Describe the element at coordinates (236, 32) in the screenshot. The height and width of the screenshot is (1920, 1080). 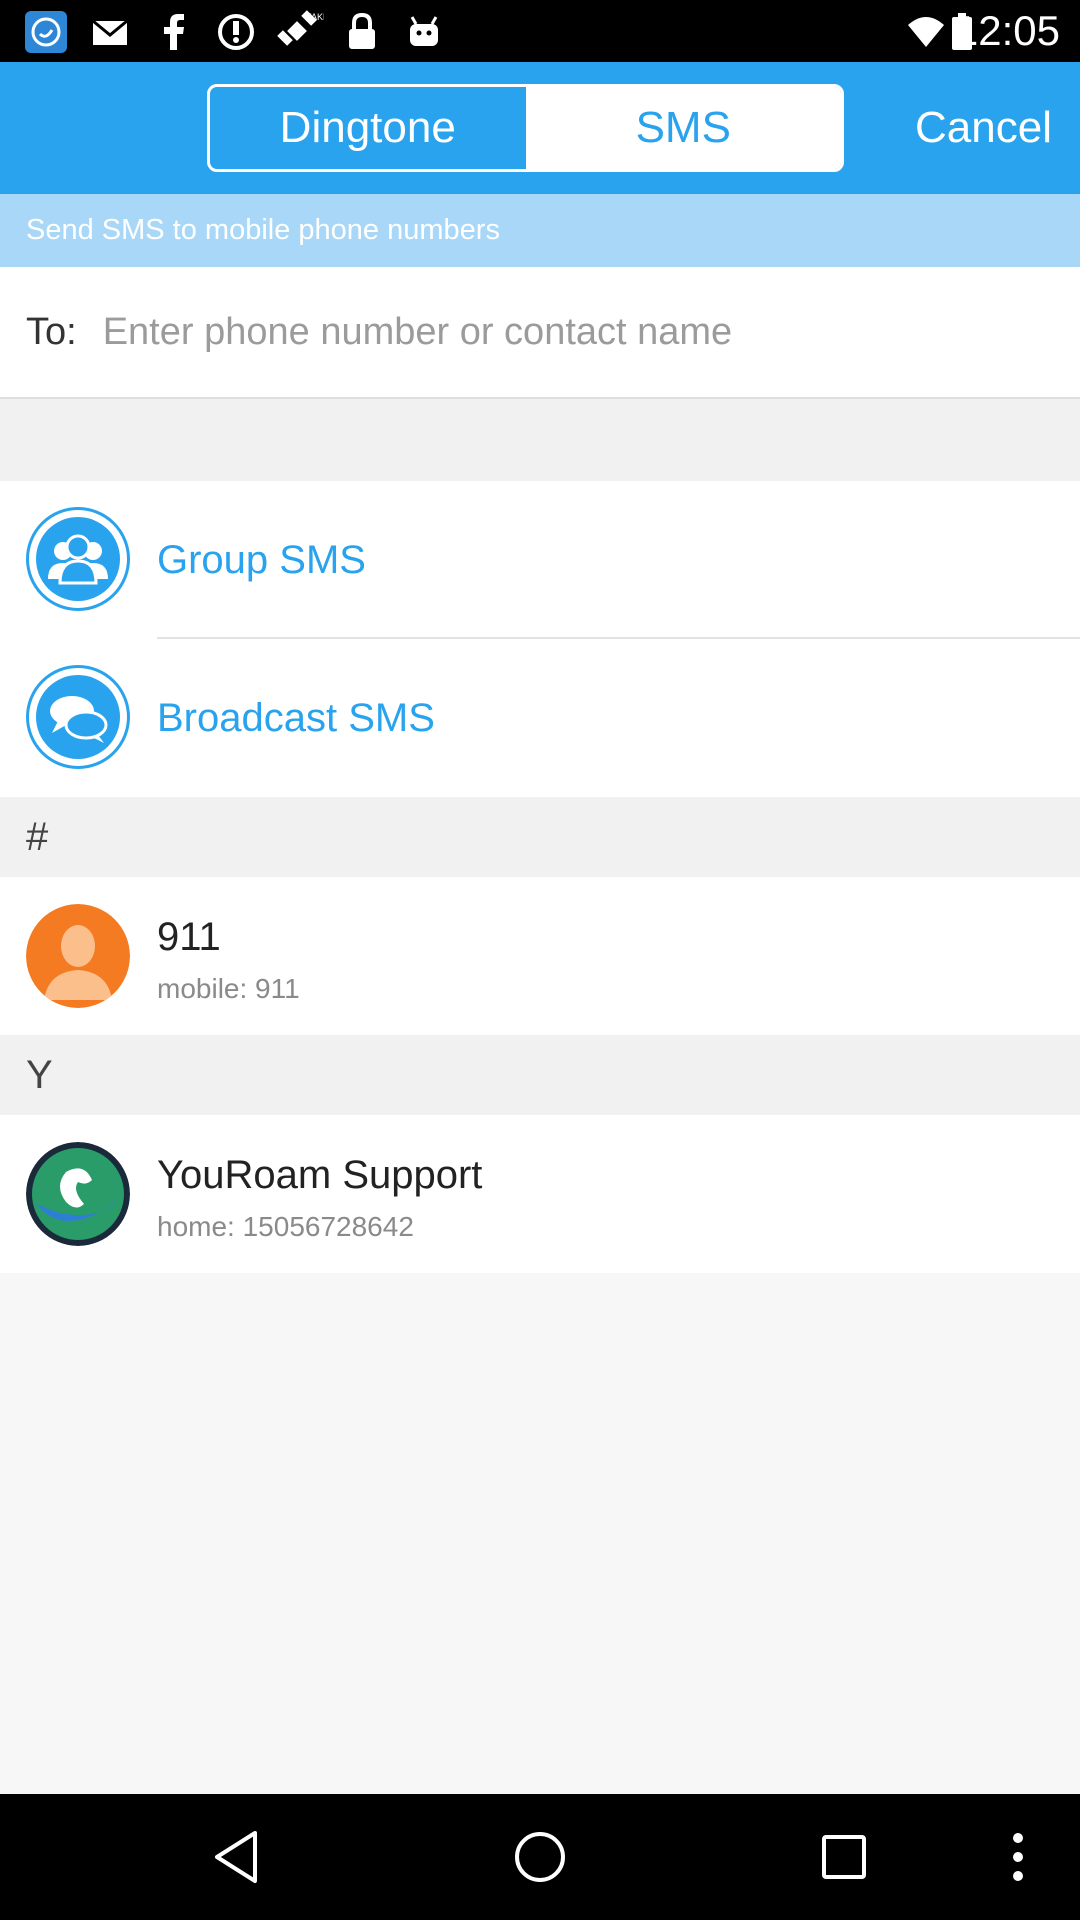
I see `sync-icon` at that location.